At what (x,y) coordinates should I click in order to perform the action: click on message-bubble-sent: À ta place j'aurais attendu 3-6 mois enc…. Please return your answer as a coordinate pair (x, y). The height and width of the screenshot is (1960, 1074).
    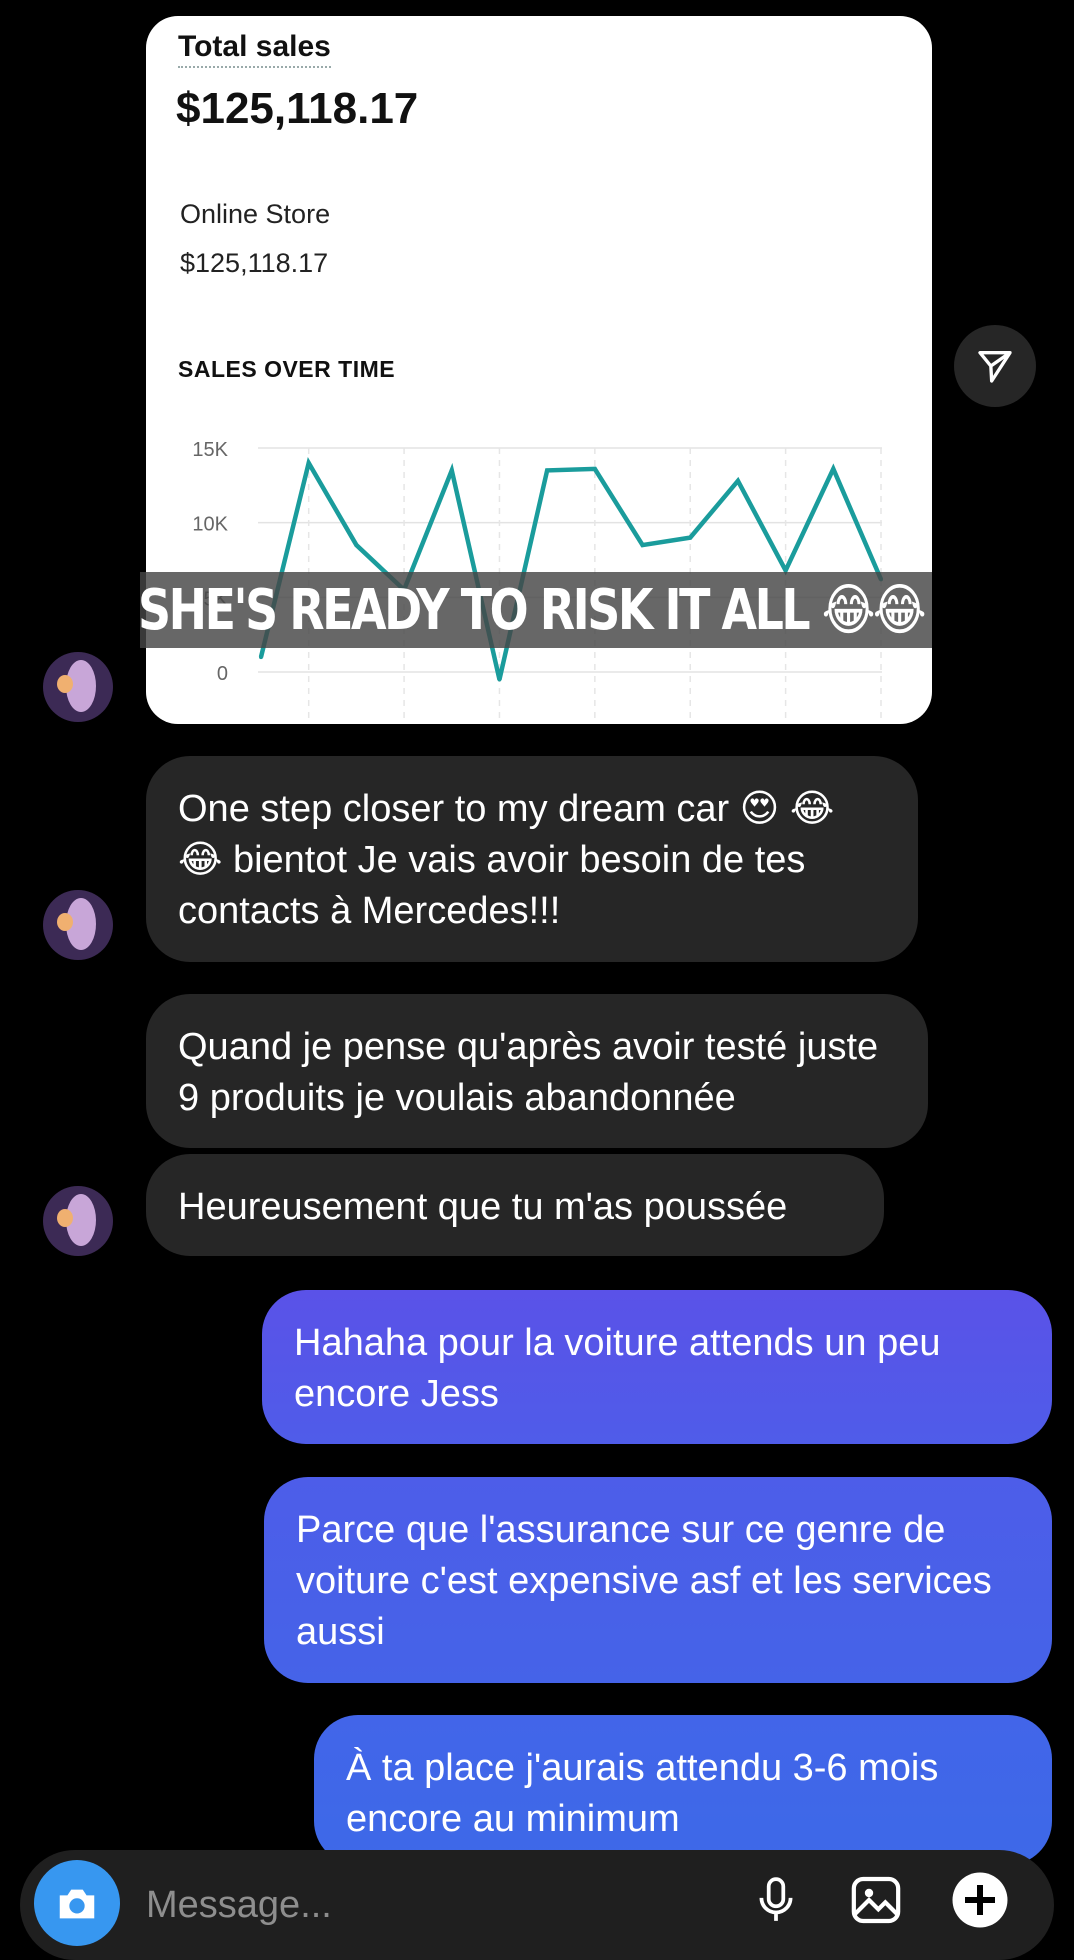
    Looking at the image, I should click on (683, 1790).